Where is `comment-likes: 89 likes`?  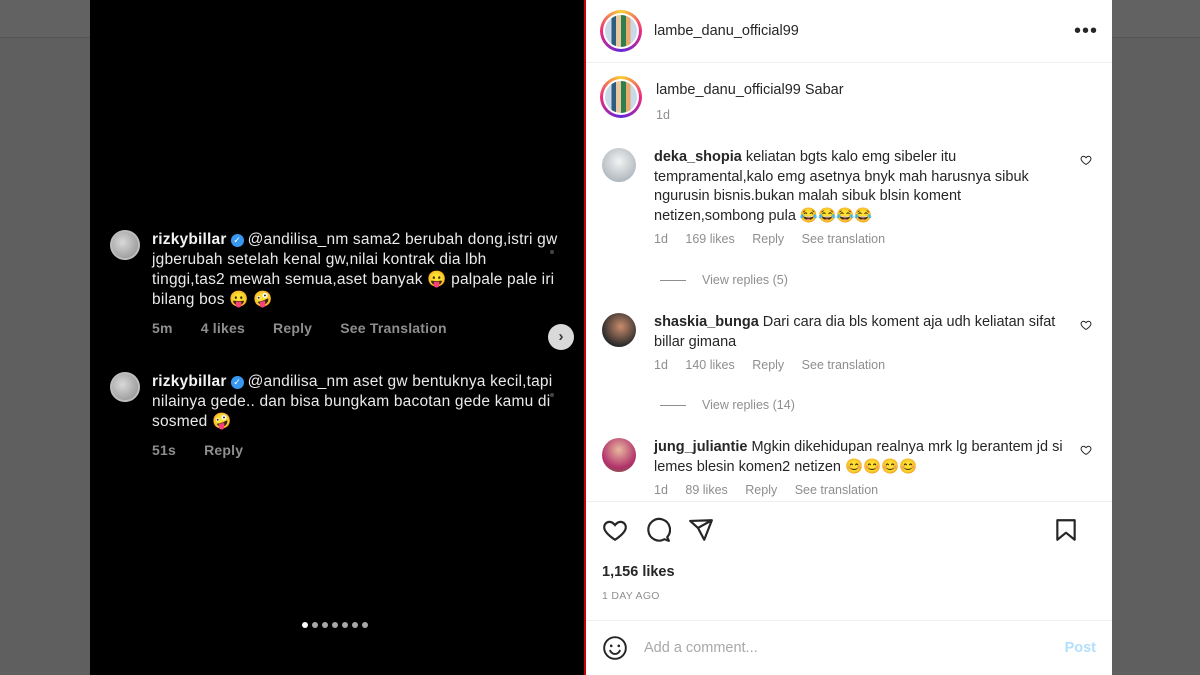
comment-likes: 89 likes is located at coordinates (706, 490).